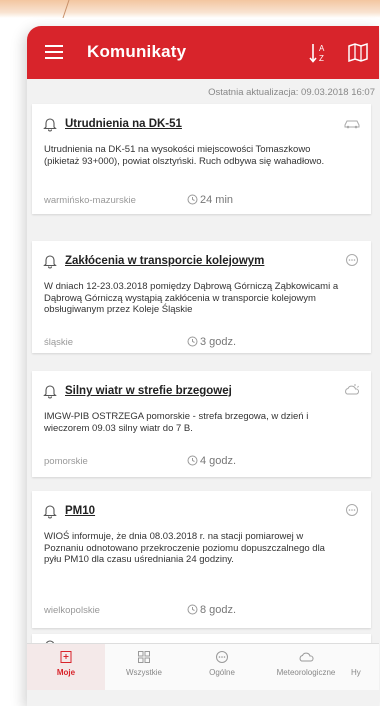 The width and height of the screenshot is (380, 706). I want to click on tab-ogolne: Ogólne, so click(222, 667).